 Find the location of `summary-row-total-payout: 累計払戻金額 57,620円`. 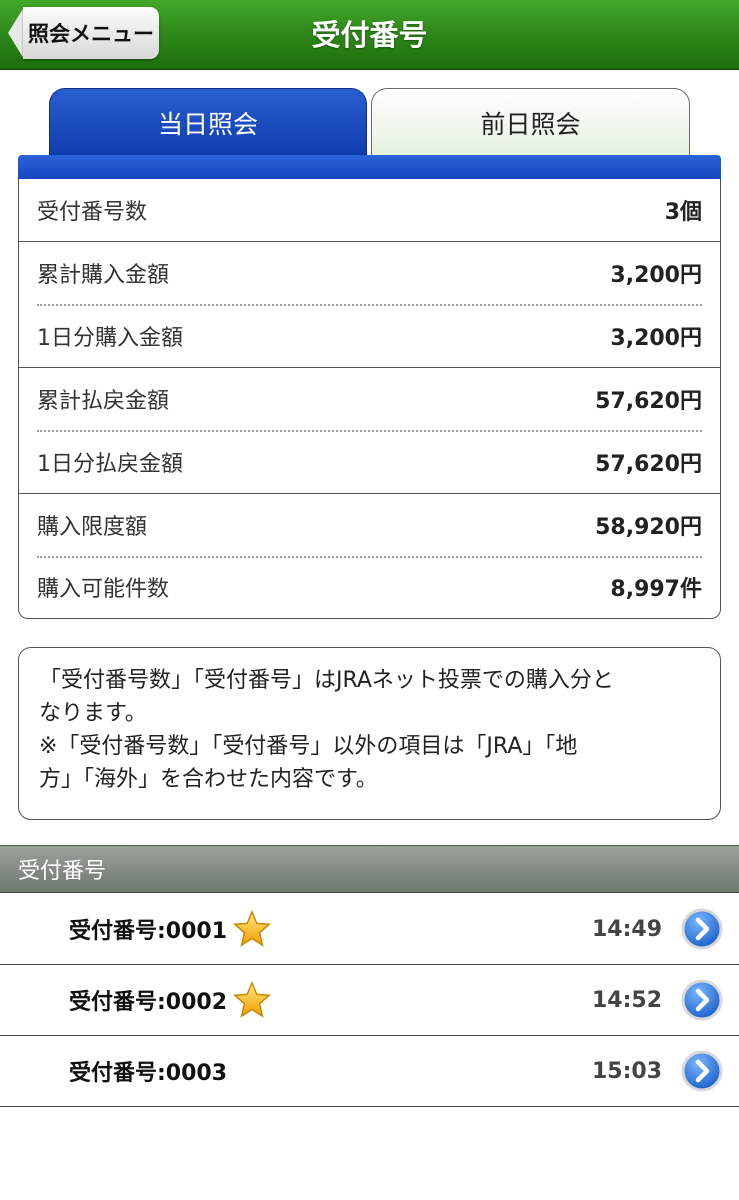

summary-row-total-payout: 累計払戻金額 57,620円 is located at coordinates (369, 399).